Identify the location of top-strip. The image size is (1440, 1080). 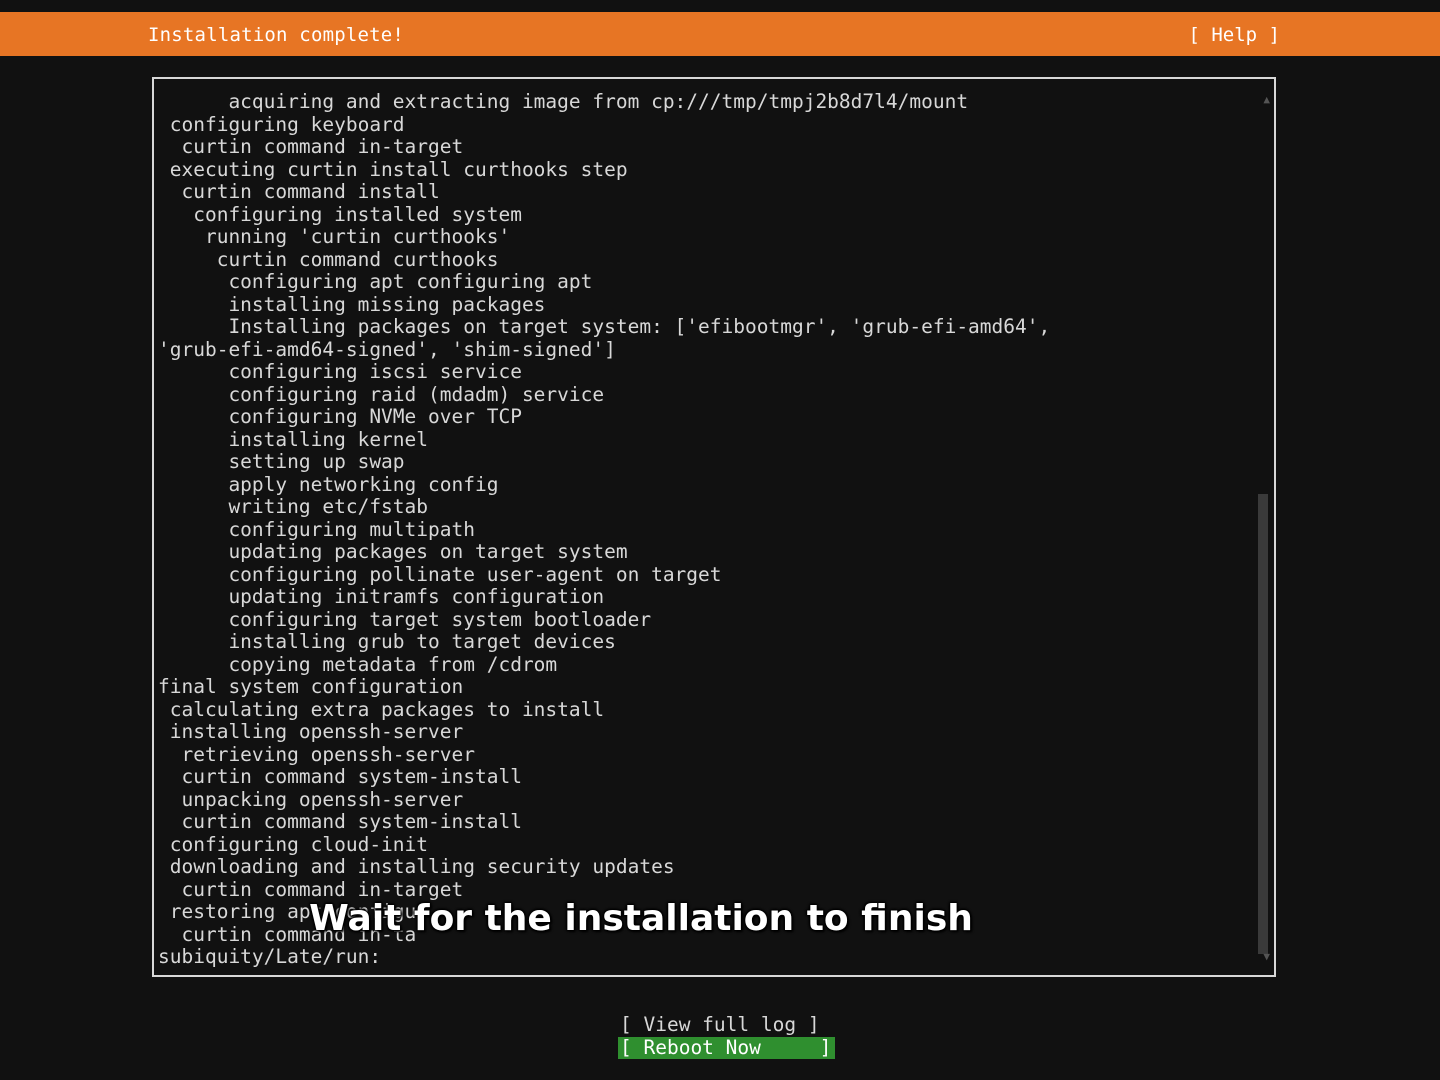
(720, 6).